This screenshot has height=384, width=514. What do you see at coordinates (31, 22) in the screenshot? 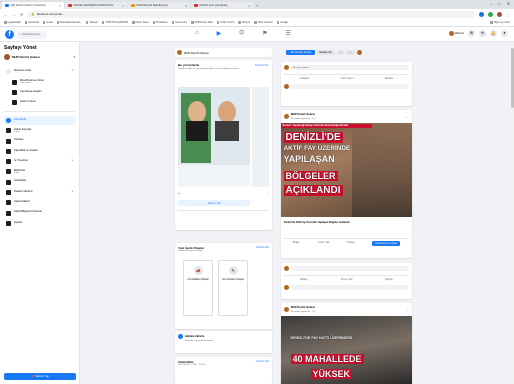
I see `bookmark-item: Facebook` at bounding box center [31, 22].